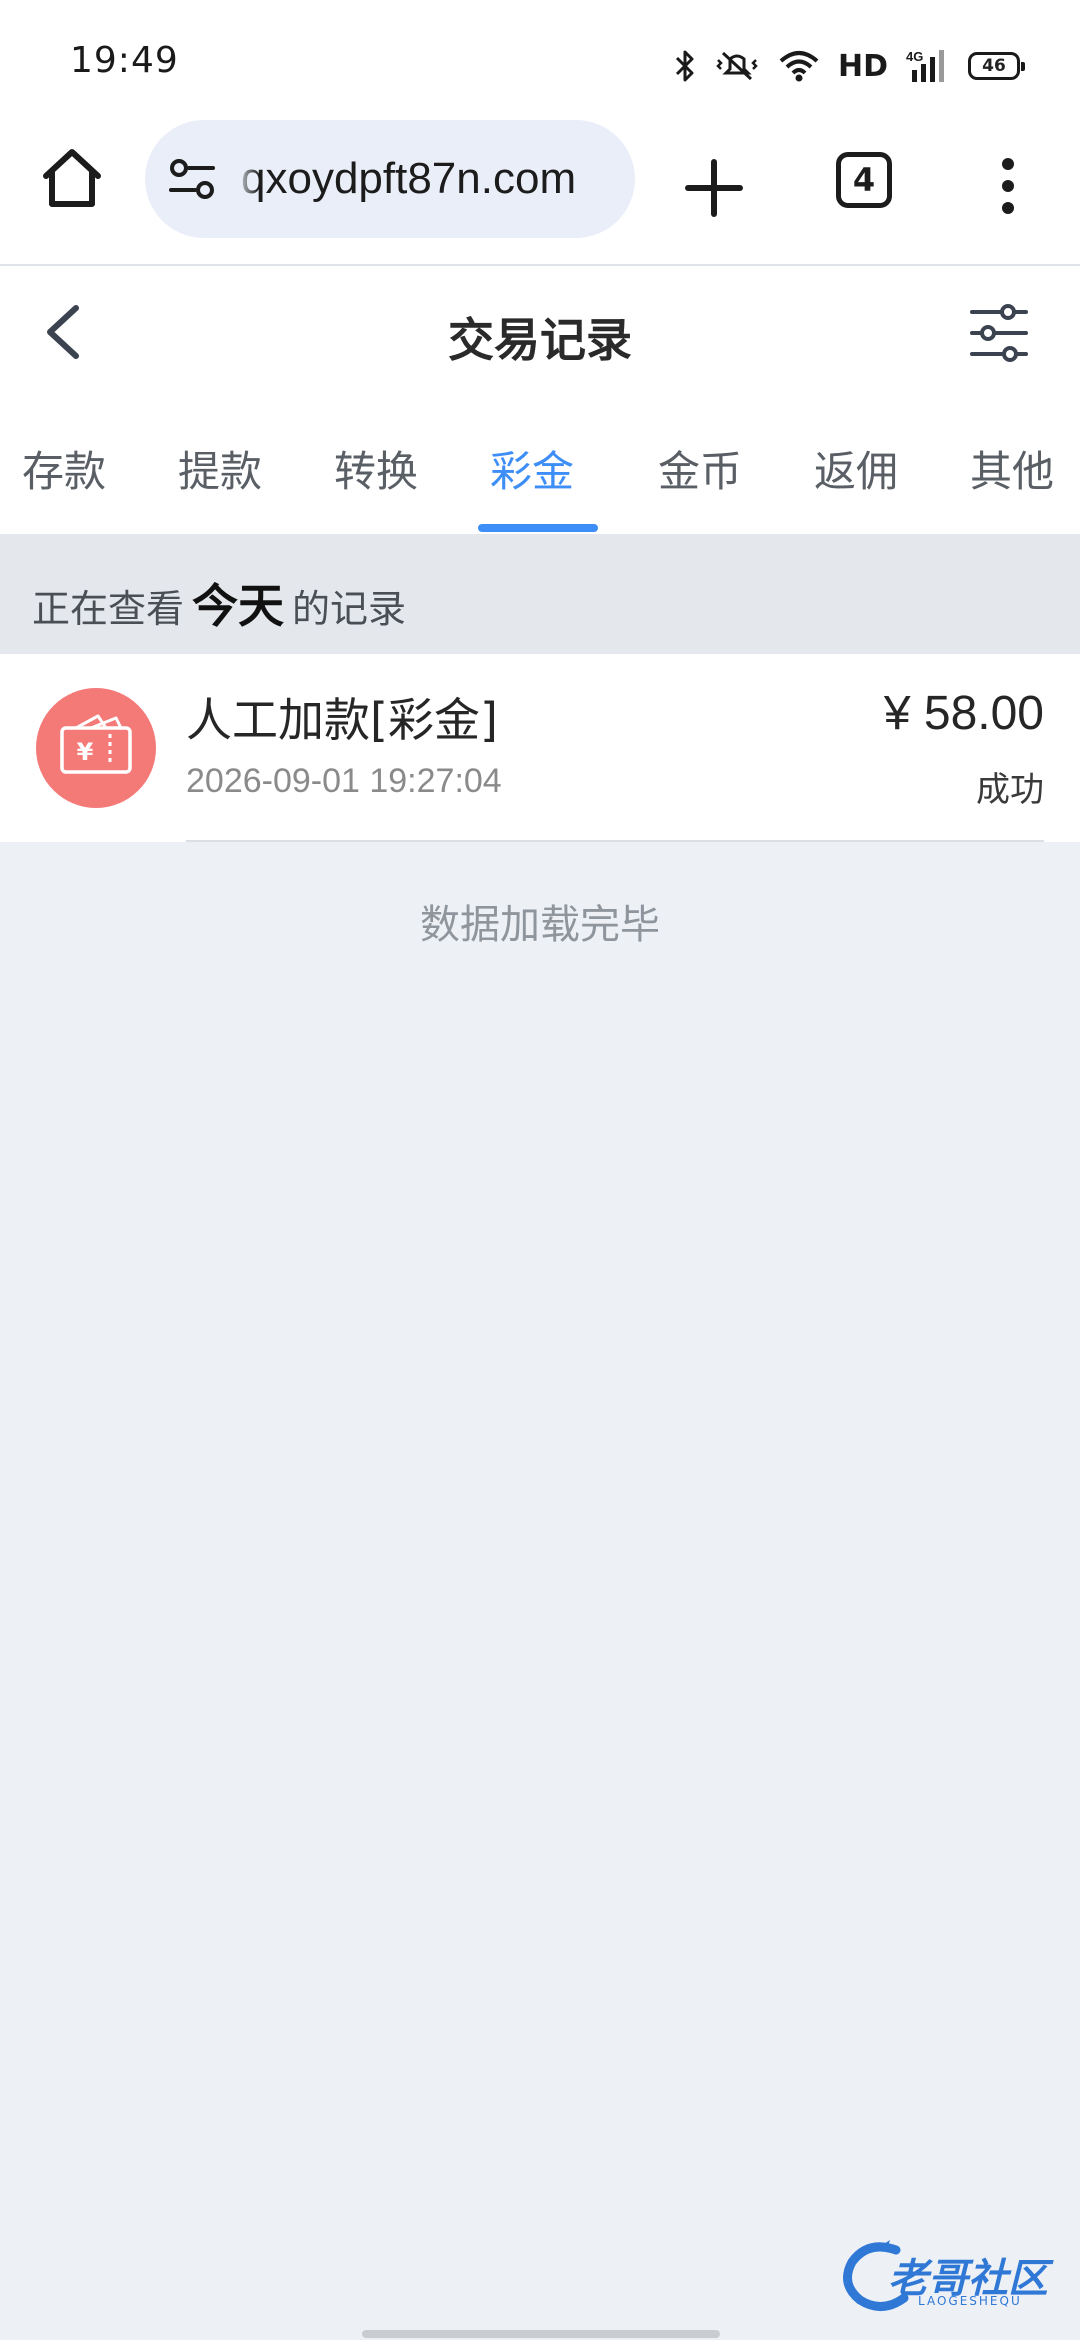  I want to click on record-time: 2026-09-01 19:27:04, so click(344, 781).